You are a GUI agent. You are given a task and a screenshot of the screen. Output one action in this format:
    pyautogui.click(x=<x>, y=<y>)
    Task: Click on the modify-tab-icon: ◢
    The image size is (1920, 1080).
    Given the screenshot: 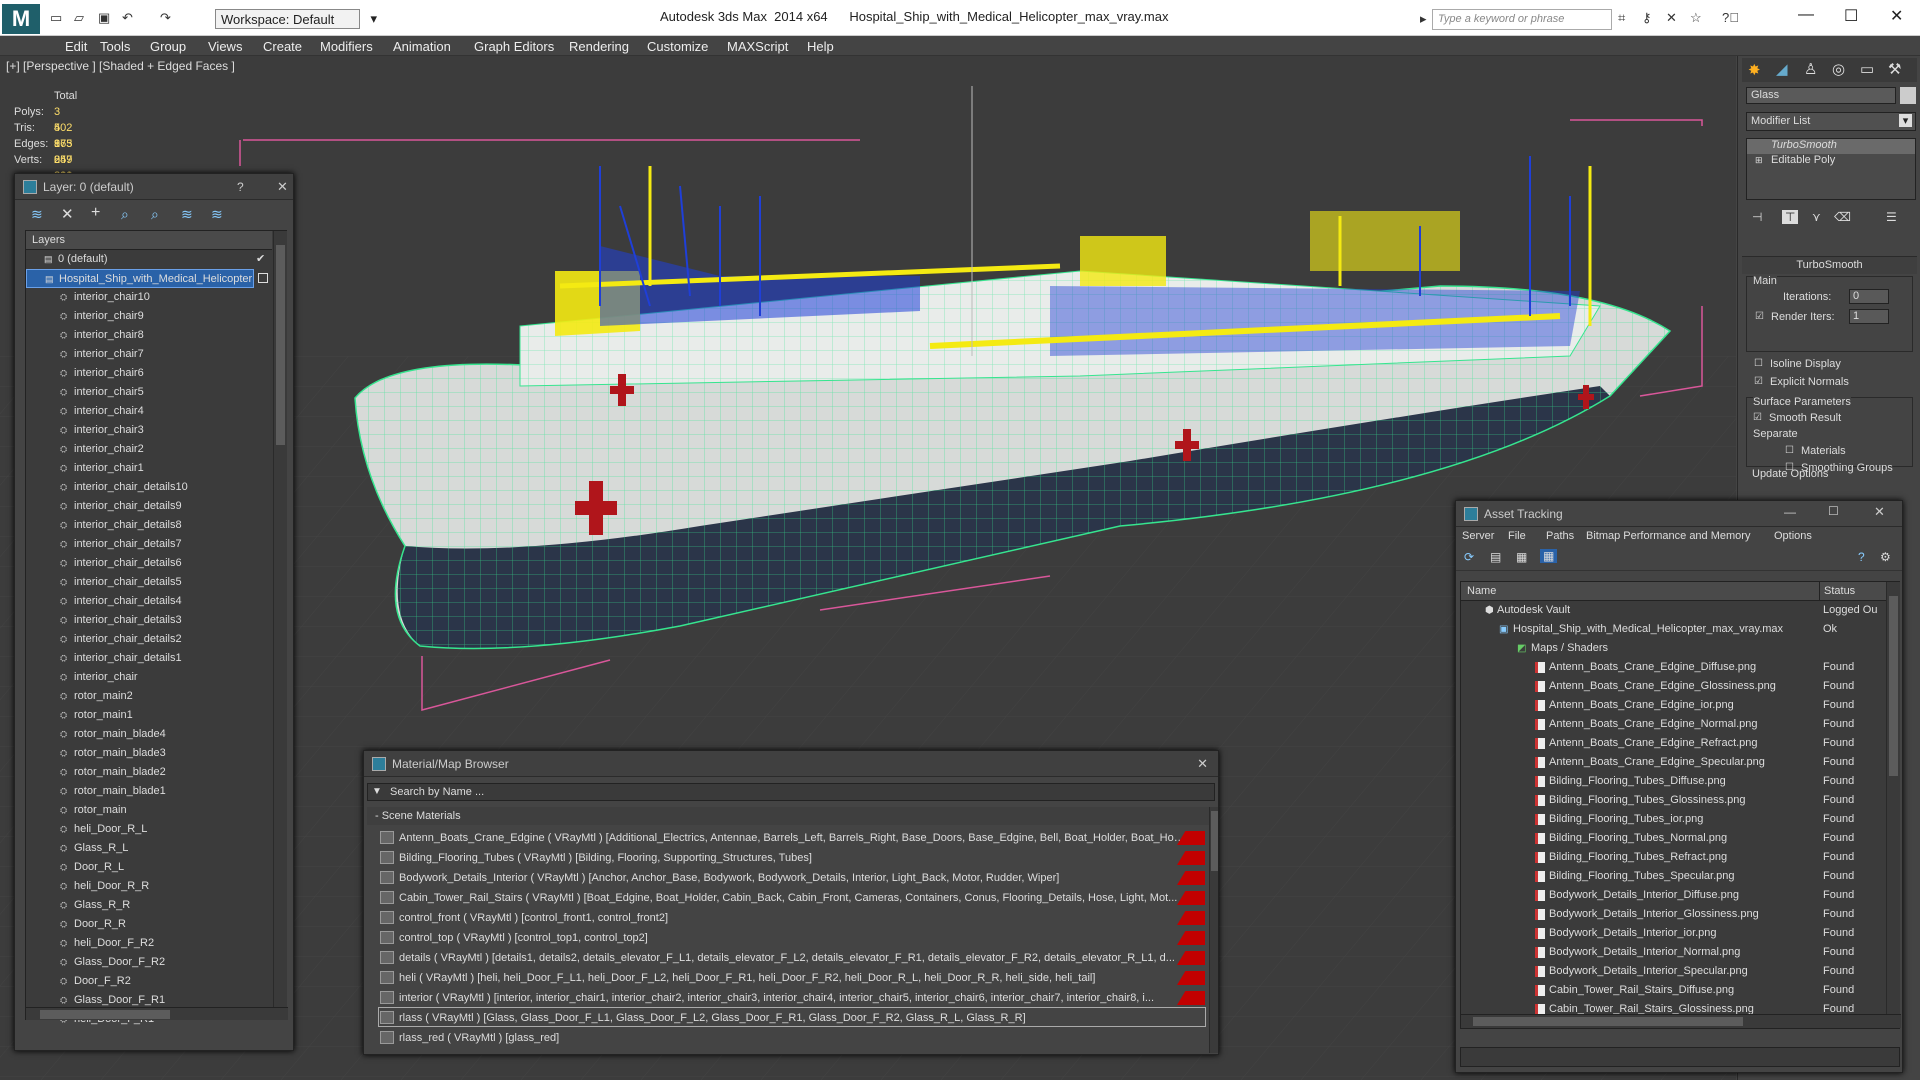 What is the action you would take?
    pyautogui.click(x=1782, y=69)
    